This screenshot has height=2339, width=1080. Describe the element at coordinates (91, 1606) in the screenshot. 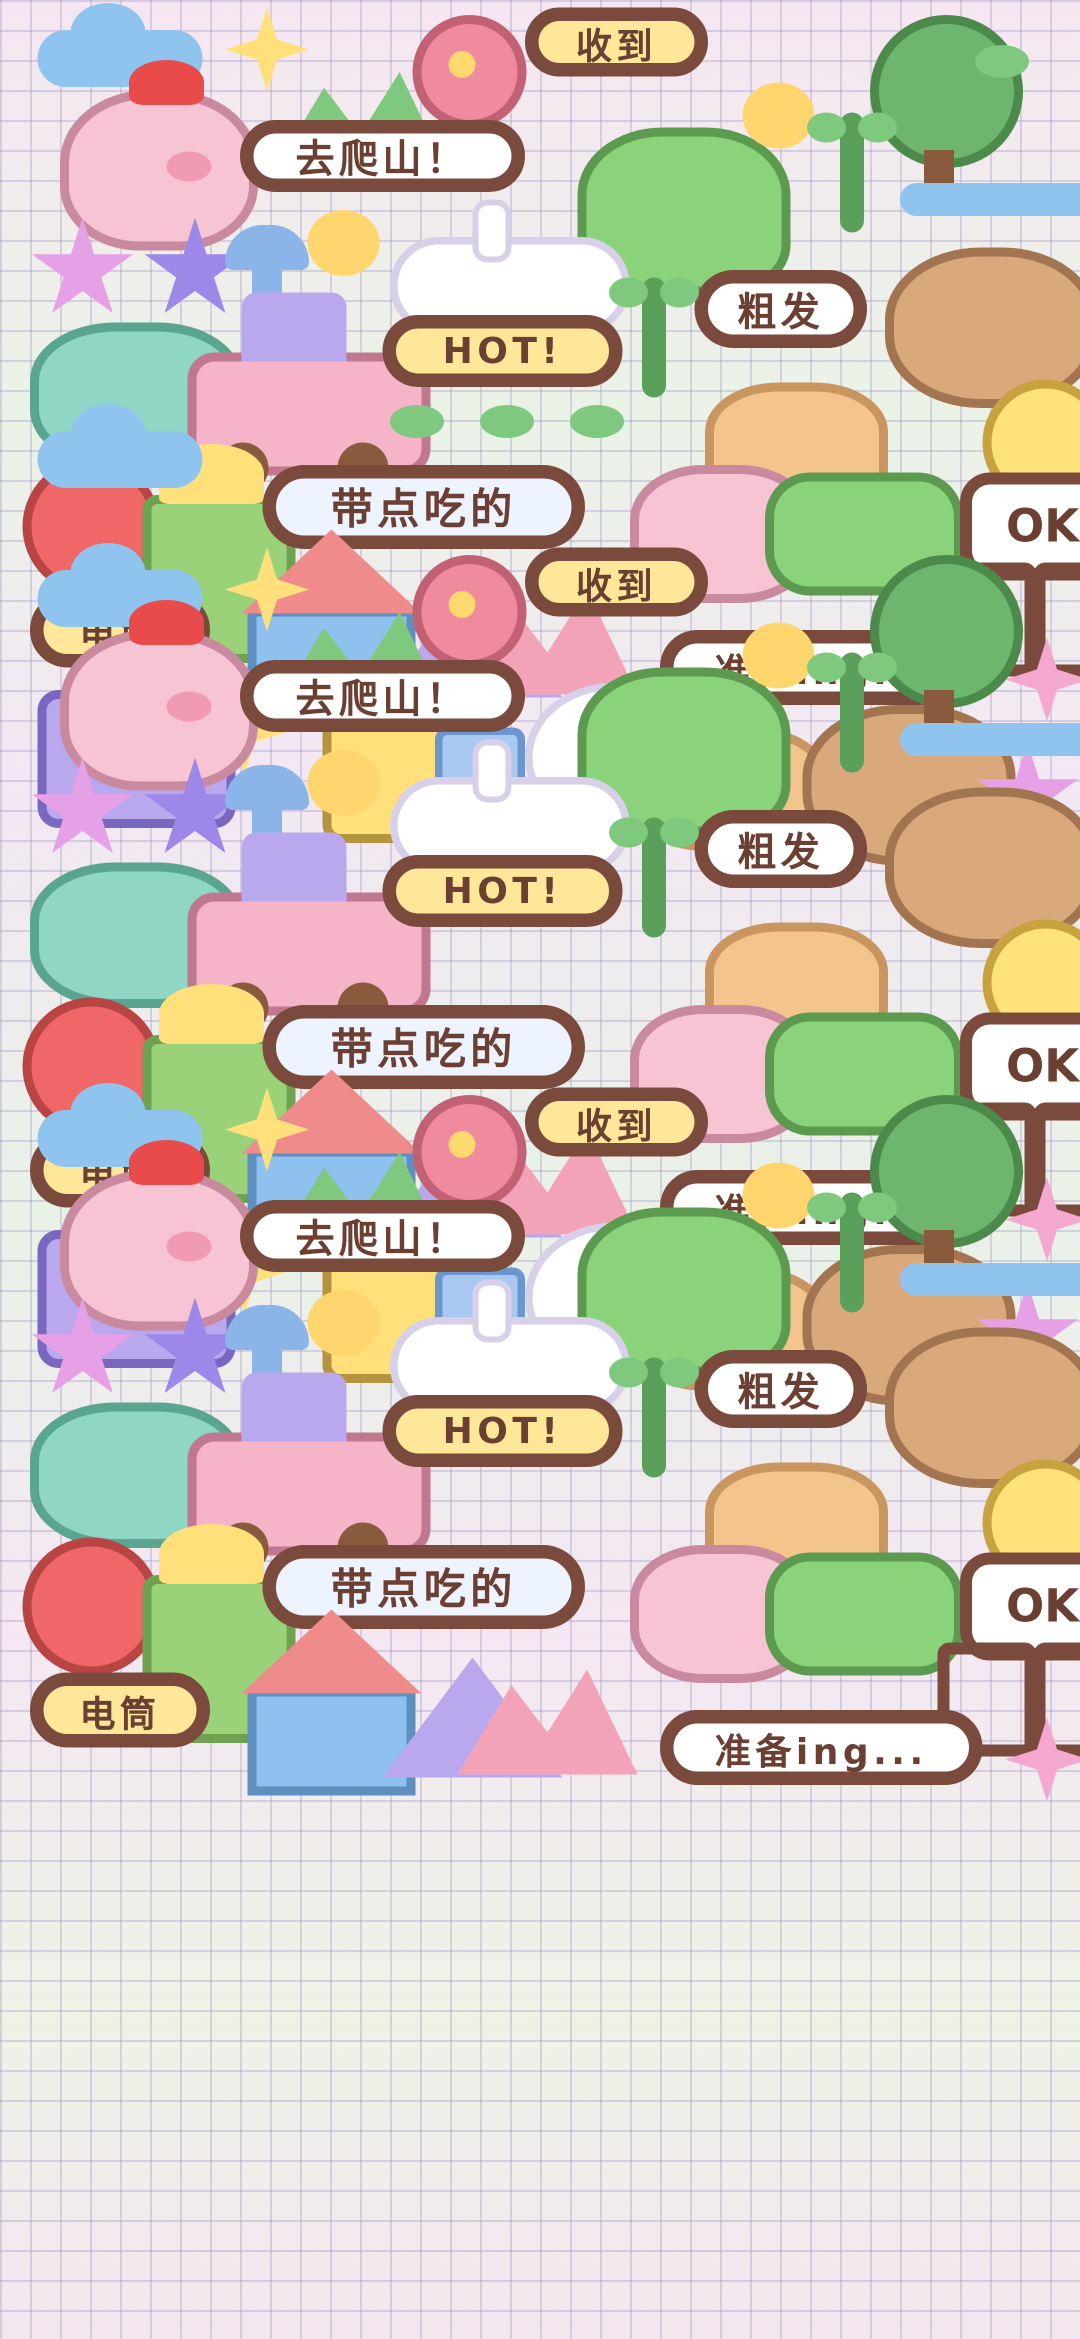

I see `apple-icon` at that location.